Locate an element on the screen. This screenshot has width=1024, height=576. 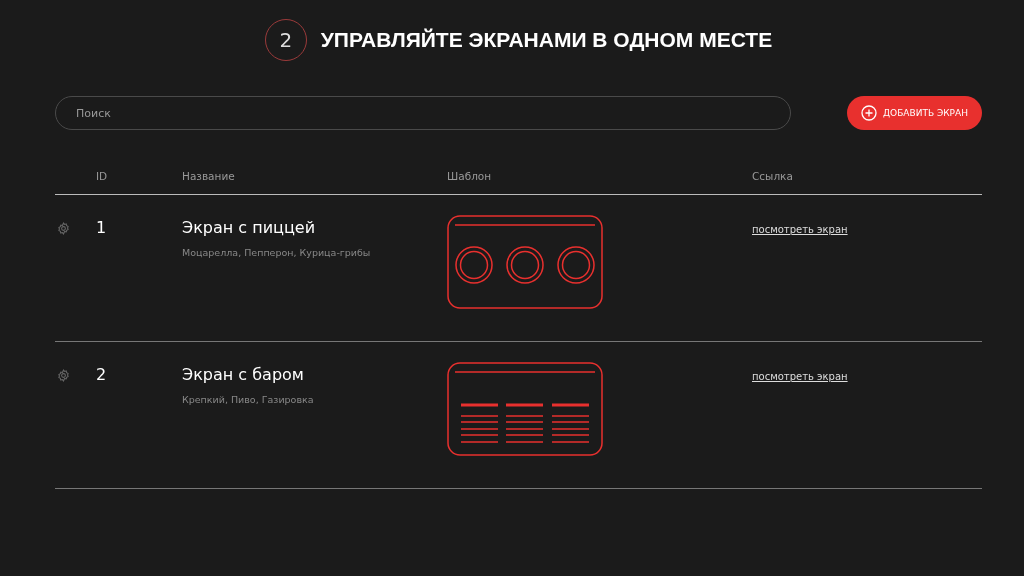
page-title: УПРАВЛЯЙТЕ ЭКРАНАМИ В ОДНОМ МЕСТЕ is located at coordinates (546, 40).